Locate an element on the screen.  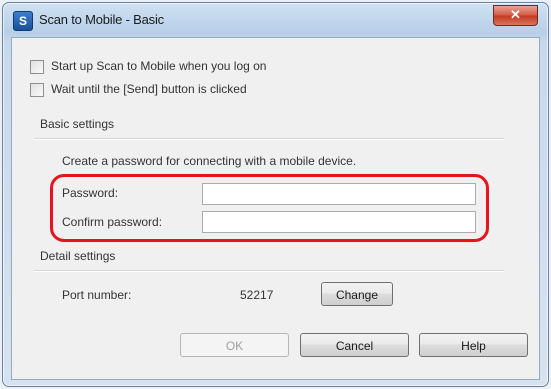
close-button: ✕ is located at coordinates (515, 15).